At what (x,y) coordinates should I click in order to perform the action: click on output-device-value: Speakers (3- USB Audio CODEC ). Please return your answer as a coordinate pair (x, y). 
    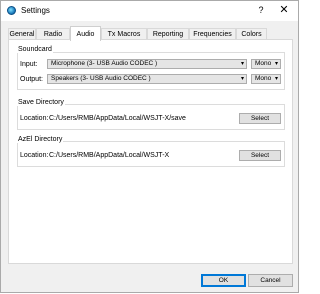
    Looking at the image, I should click on (101, 78).